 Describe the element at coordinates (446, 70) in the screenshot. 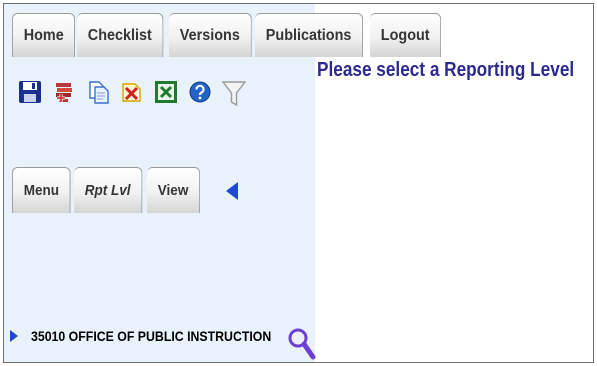

I see `select-reporting-level-message: Please select a Reporting Level` at that location.